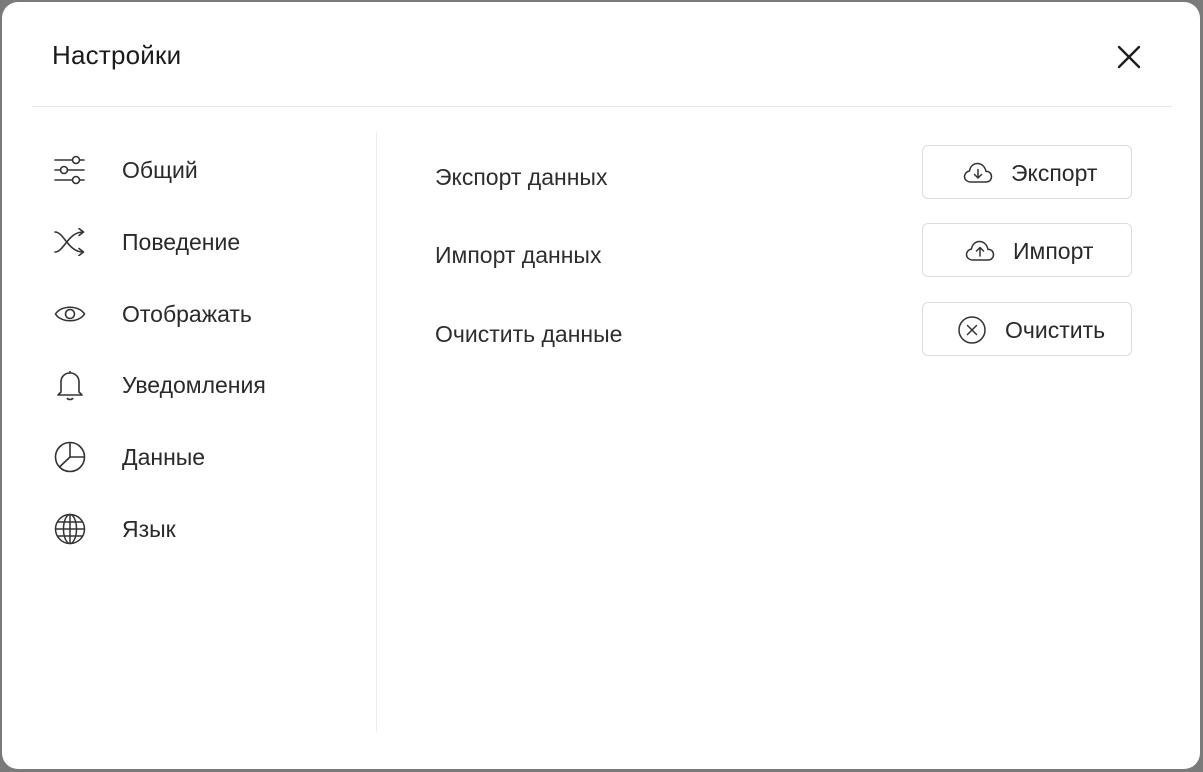  I want to click on sidebar-item-notifications: Уведомления, so click(192, 385).